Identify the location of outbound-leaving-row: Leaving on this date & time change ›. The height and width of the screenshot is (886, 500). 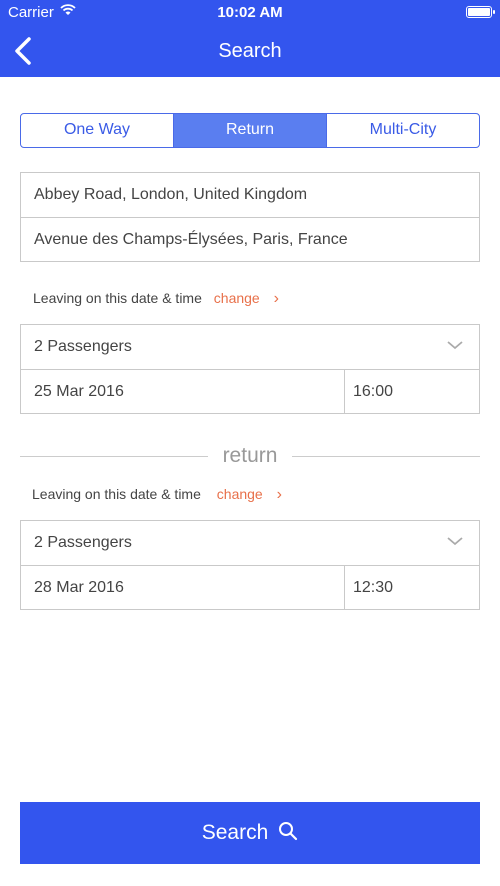
(156, 299).